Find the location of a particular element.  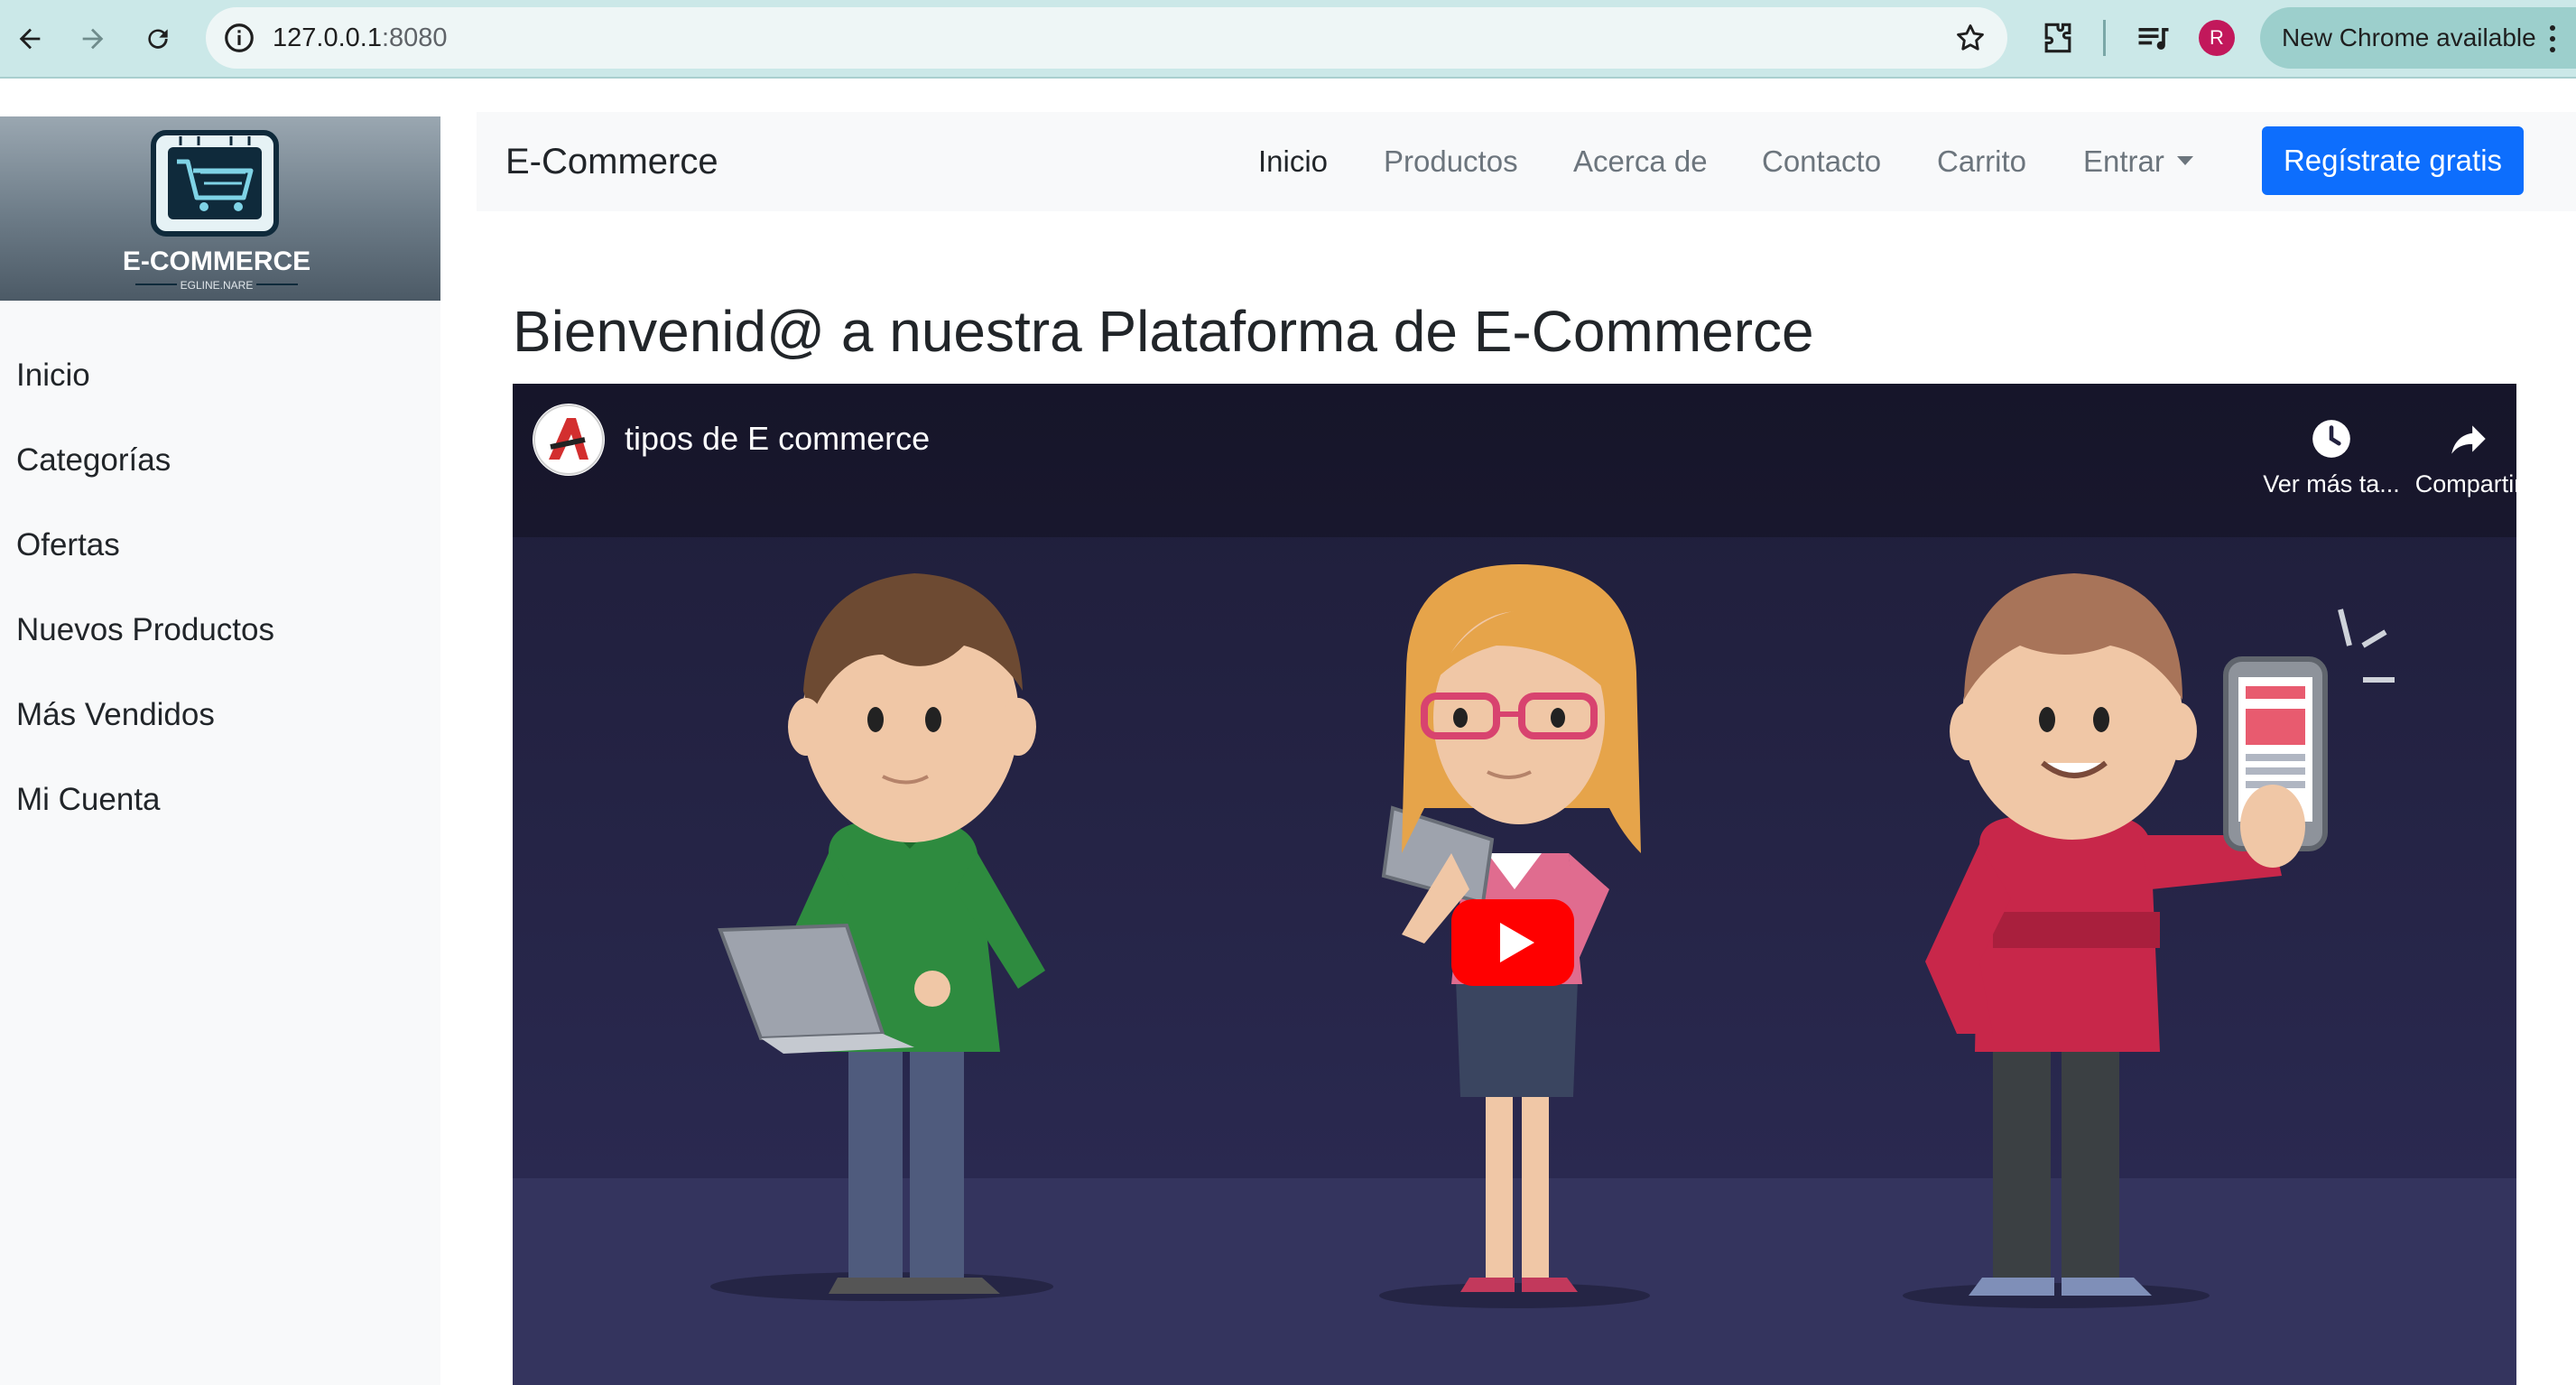

media-controls-icon is located at coordinates (2153, 38).